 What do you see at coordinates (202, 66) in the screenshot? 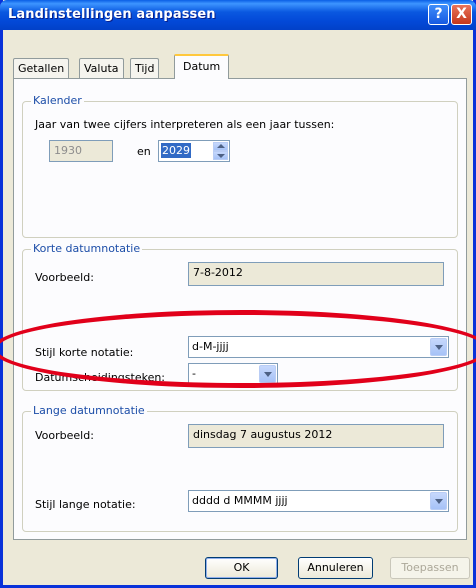
I see `tab-datum: Datum` at bounding box center [202, 66].